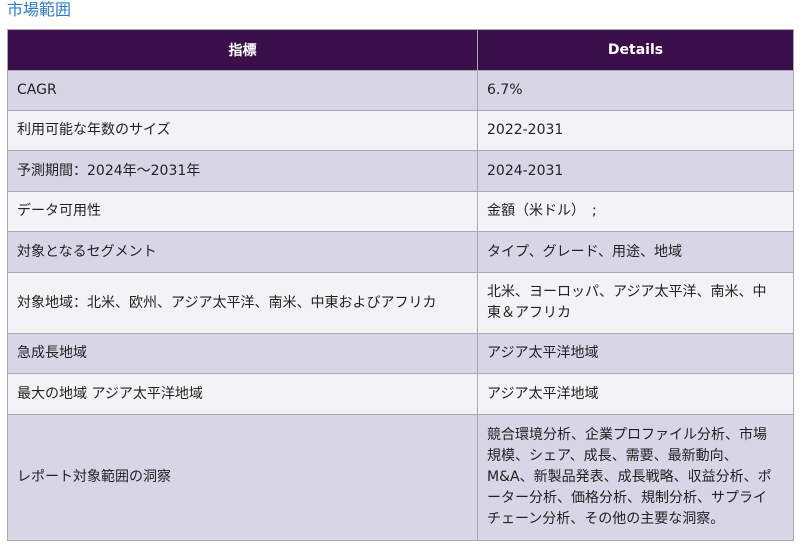  I want to click on row-metric: 急成長地域, so click(242, 353).